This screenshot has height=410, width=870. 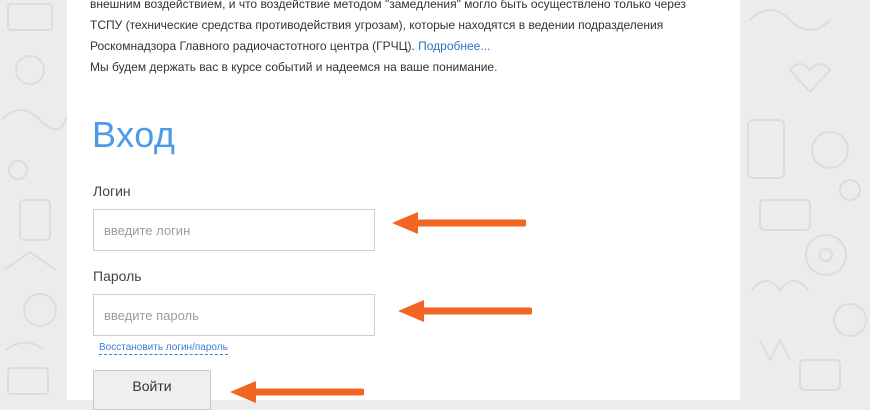 What do you see at coordinates (117, 276) in the screenshot?
I see `password-label: Пароль` at bounding box center [117, 276].